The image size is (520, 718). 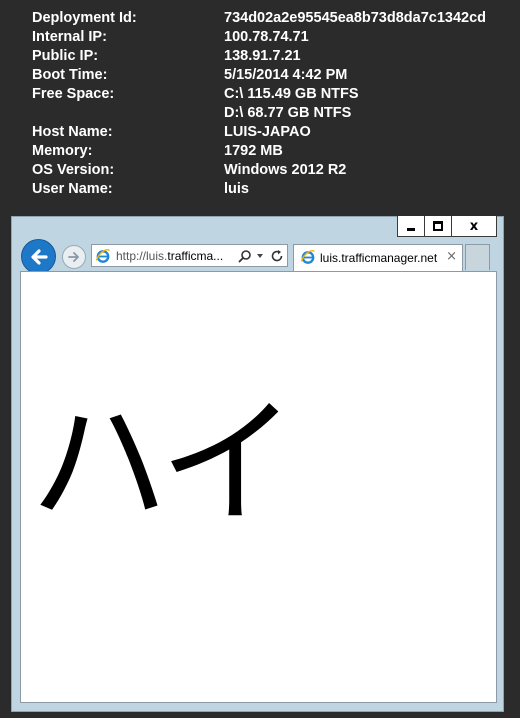 I want to click on bginfo-row-internal-ip: Internal IP: 100.78.74.71, so click(x=276, y=37).